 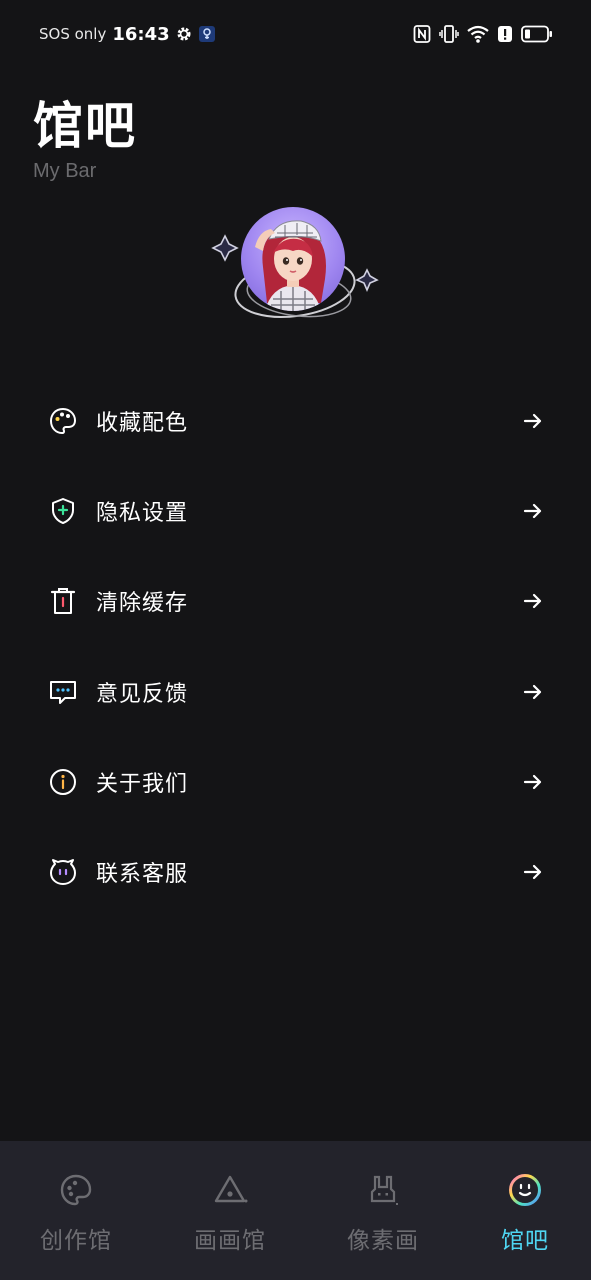 I want to click on status-bar: SOS only 16:43, so click(x=295, y=33).